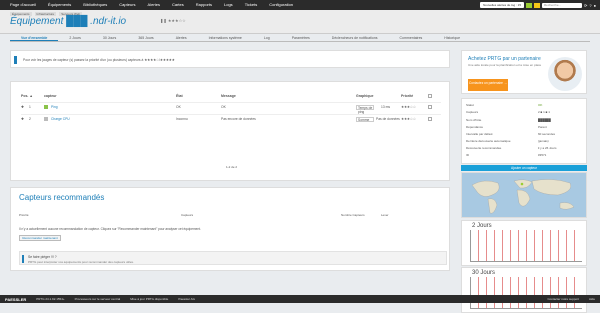  Describe the element at coordinates (365, 109) in the screenshot. I see `graph-select: Temps de ping` at that location.